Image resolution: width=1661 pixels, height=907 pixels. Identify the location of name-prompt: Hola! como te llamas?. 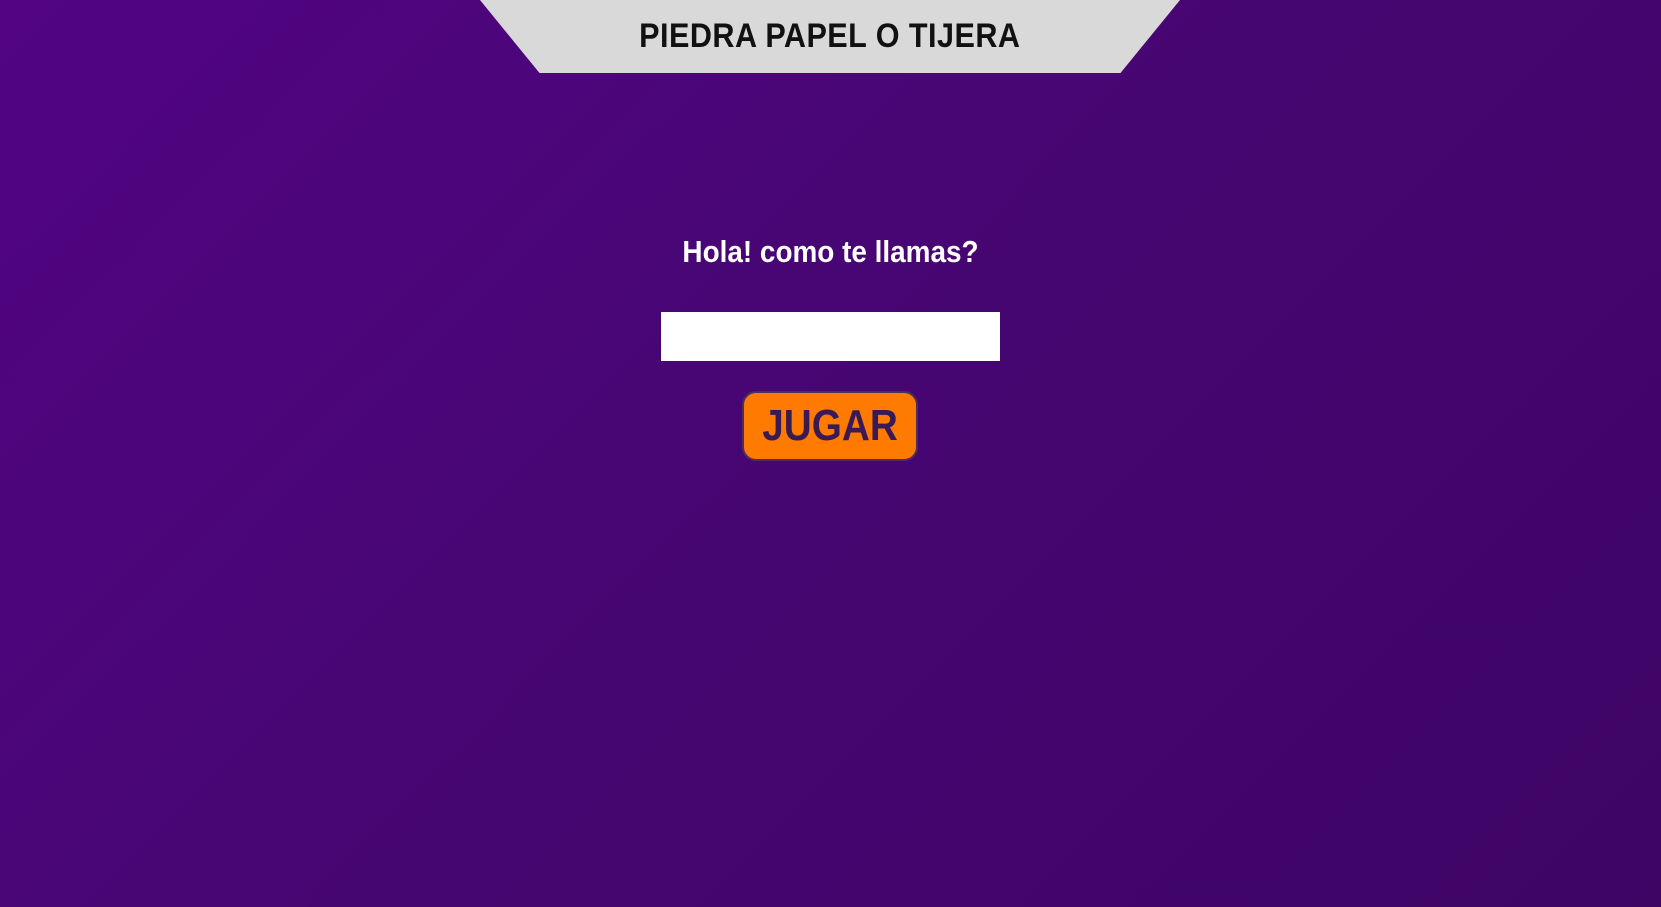
(830, 251).